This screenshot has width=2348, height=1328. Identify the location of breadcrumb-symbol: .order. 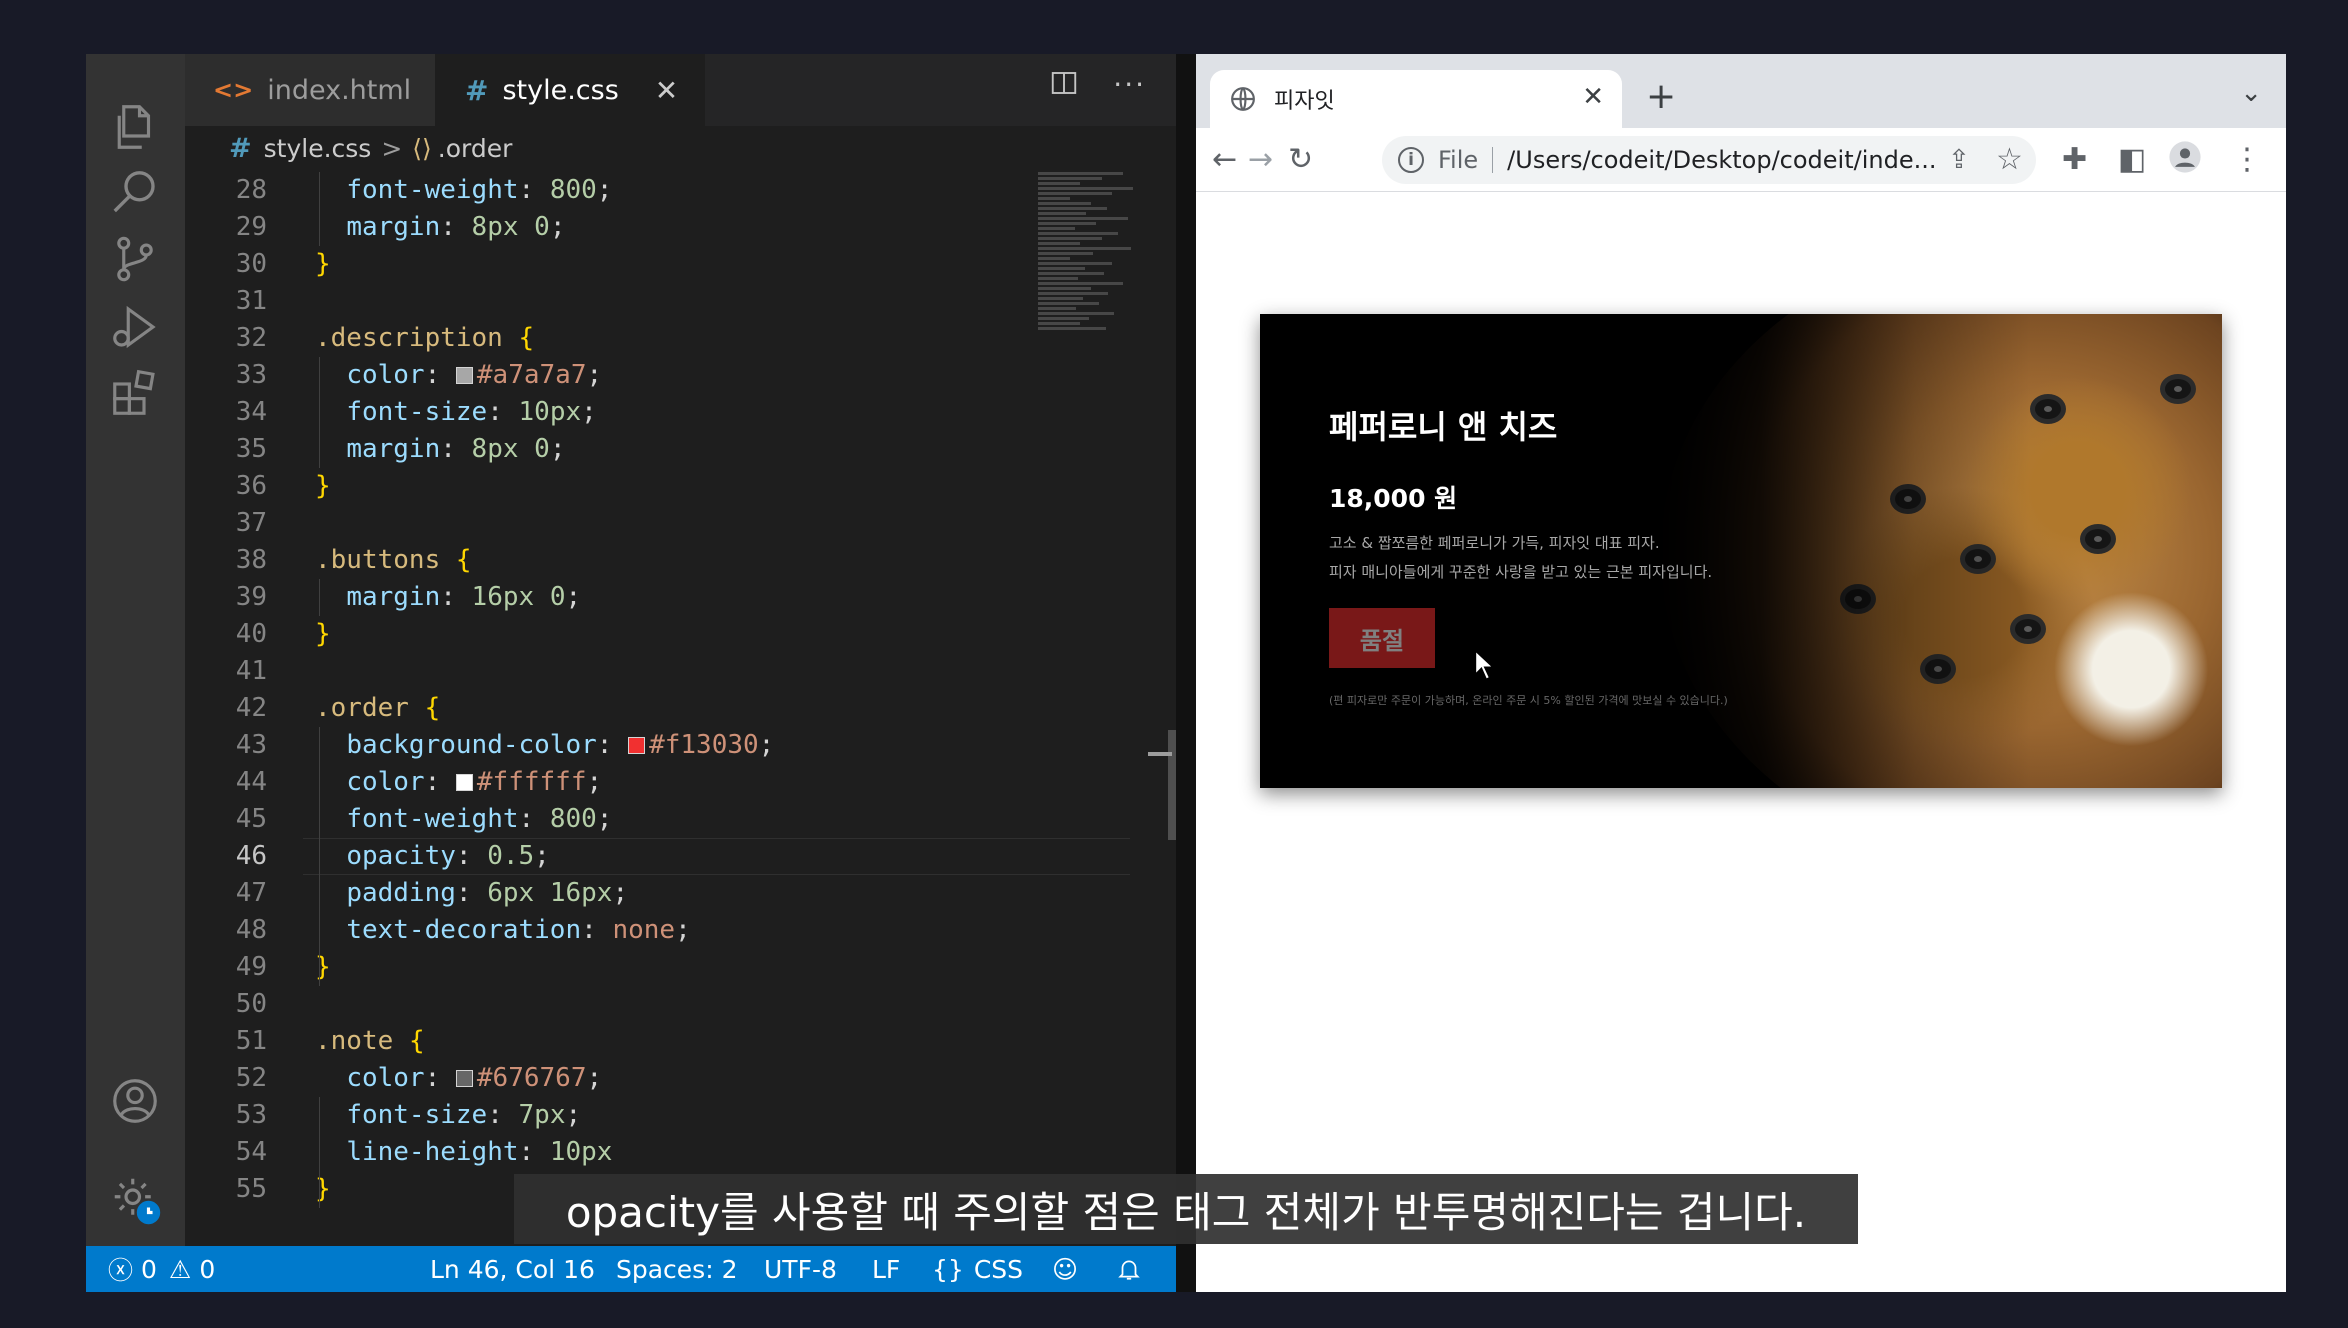
(475, 148).